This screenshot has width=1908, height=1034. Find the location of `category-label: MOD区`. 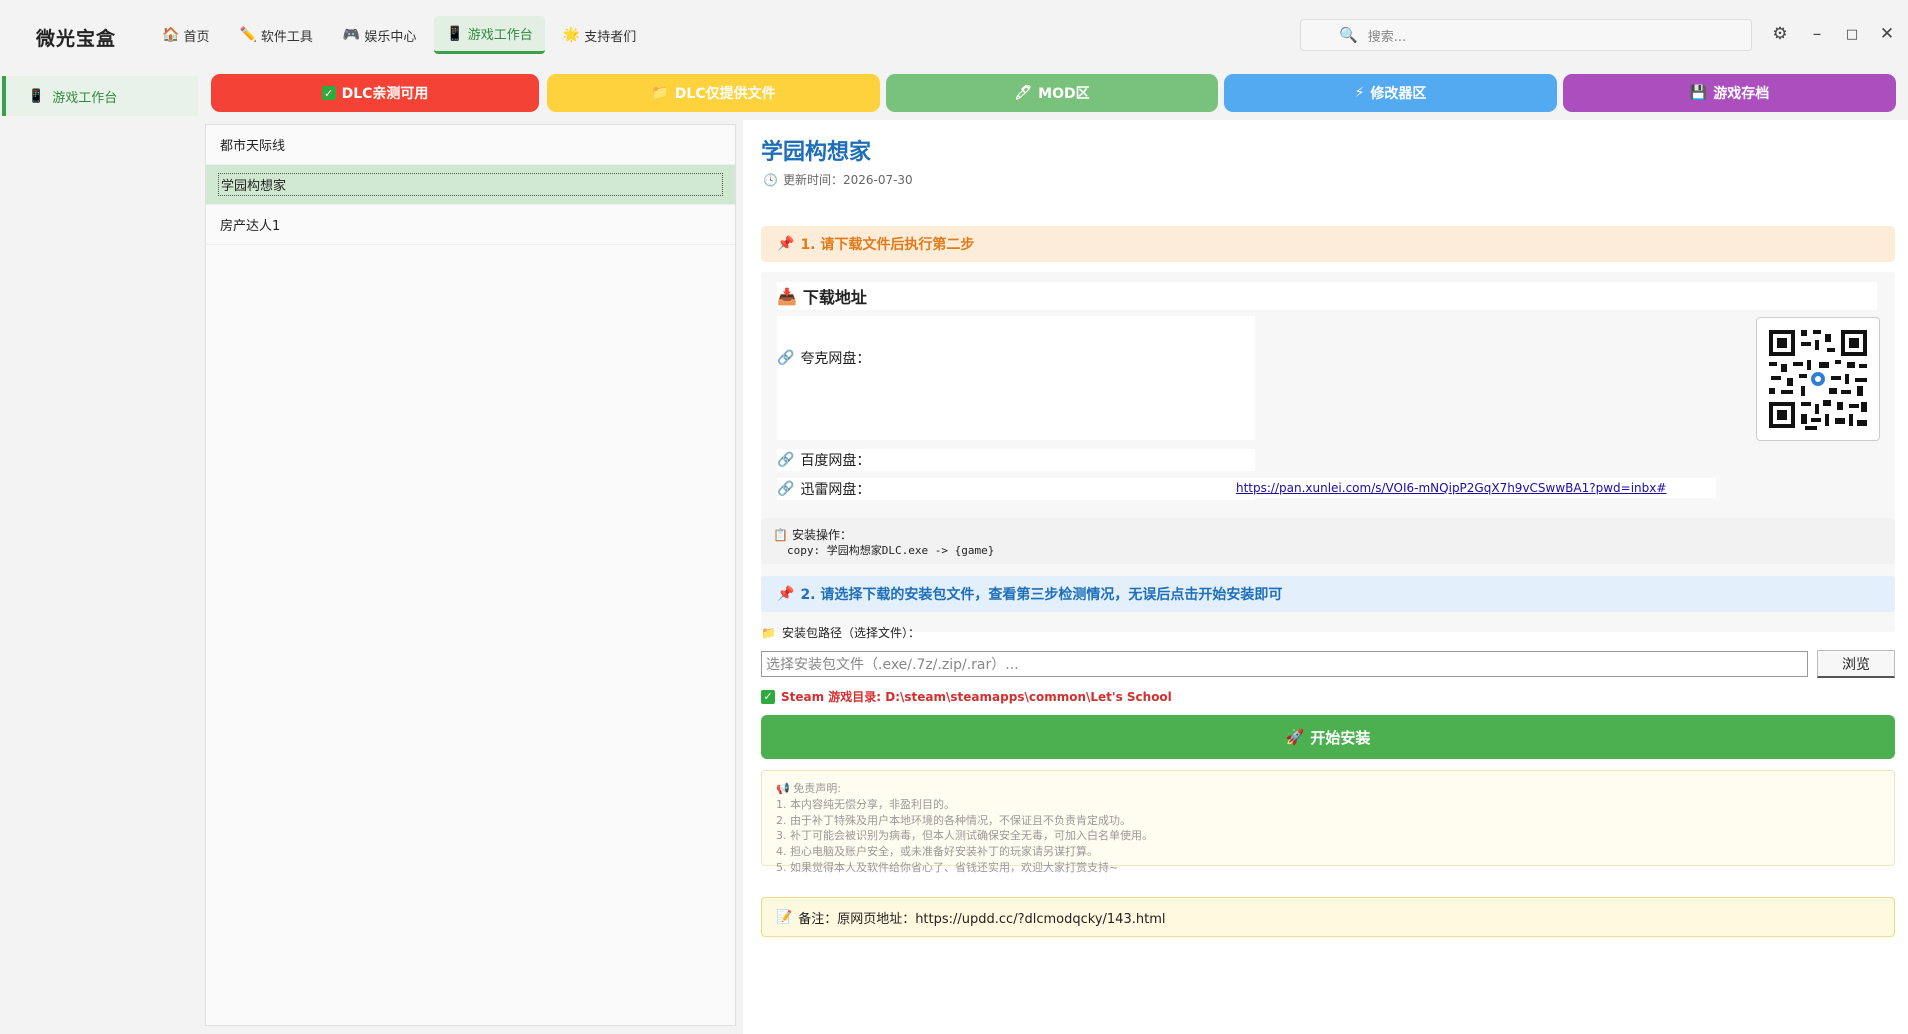

category-label: MOD区 is located at coordinates (1064, 94).